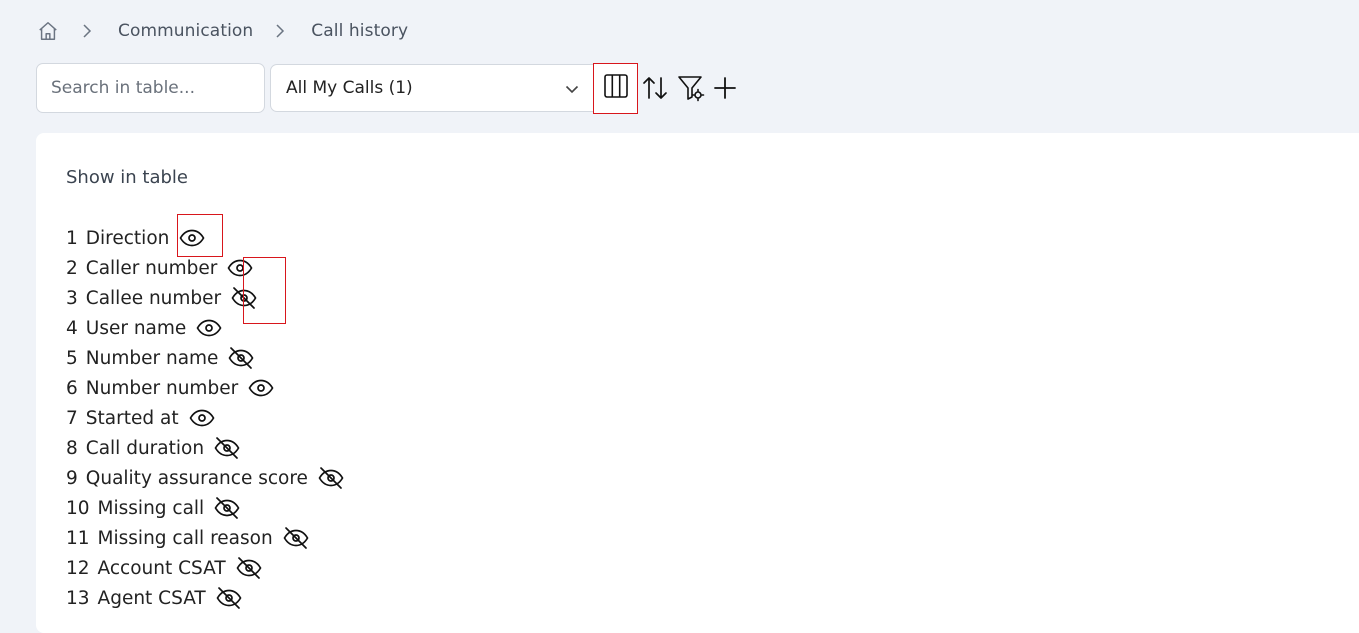 Image resolution: width=1359 pixels, height=633 pixels. Describe the element at coordinates (78, 508) in the screenshot. I see `column-number: 10` at that location.